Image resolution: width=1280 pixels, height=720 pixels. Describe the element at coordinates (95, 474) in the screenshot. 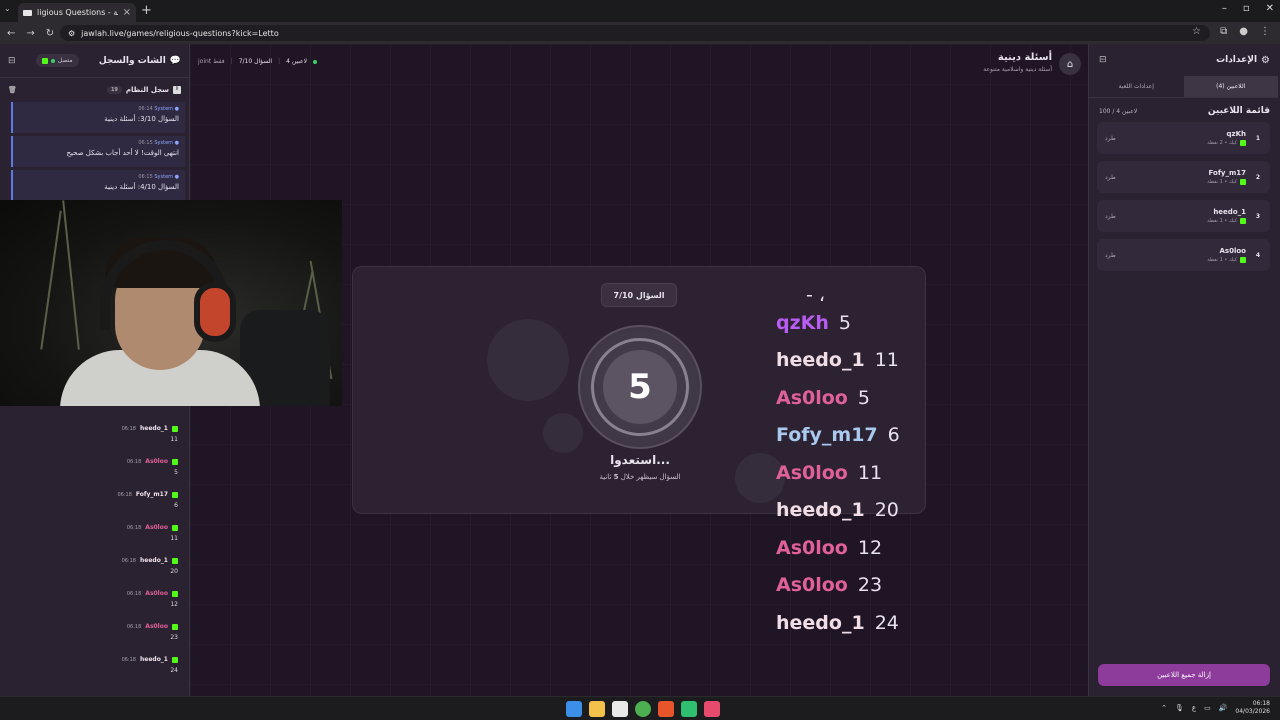

I see `chat-message: 06:18 As0loo 5` at that location.